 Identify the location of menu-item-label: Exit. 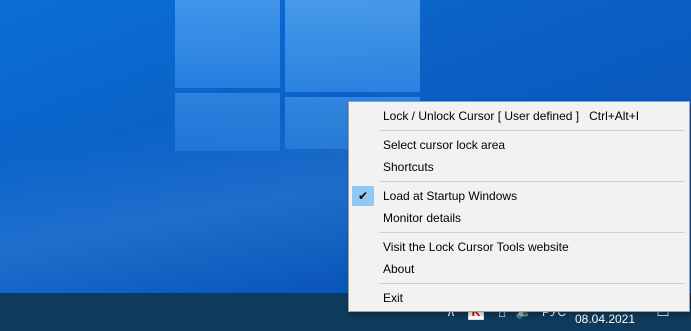
(393, 298).